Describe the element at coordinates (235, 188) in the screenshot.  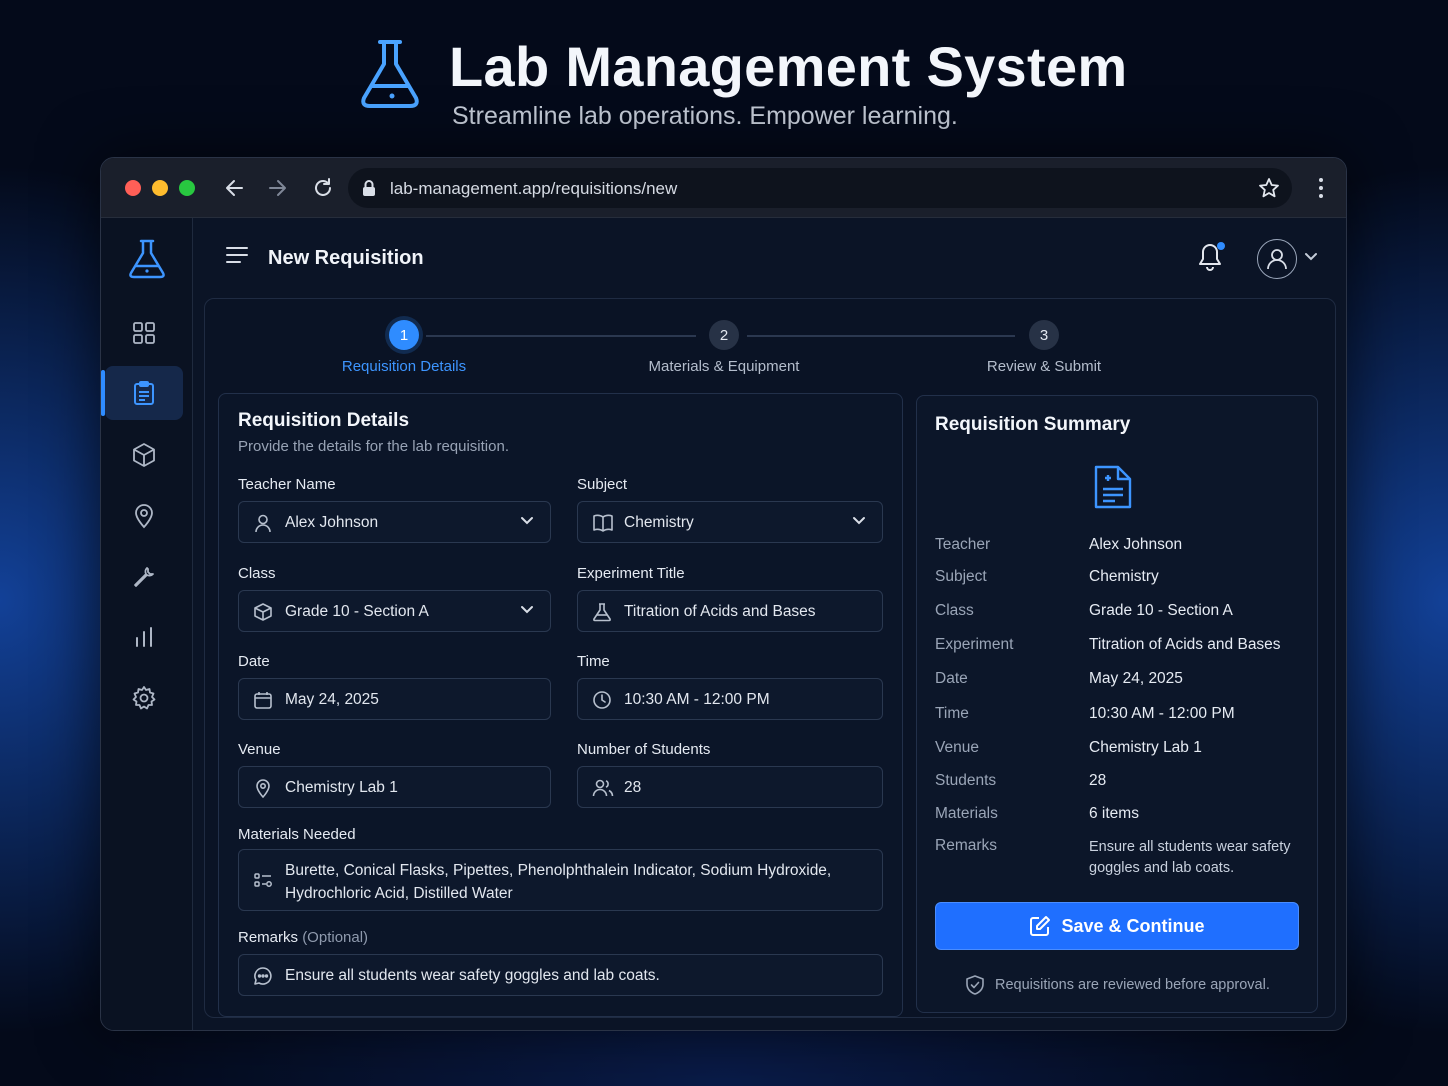
I see `back-button` at that location.